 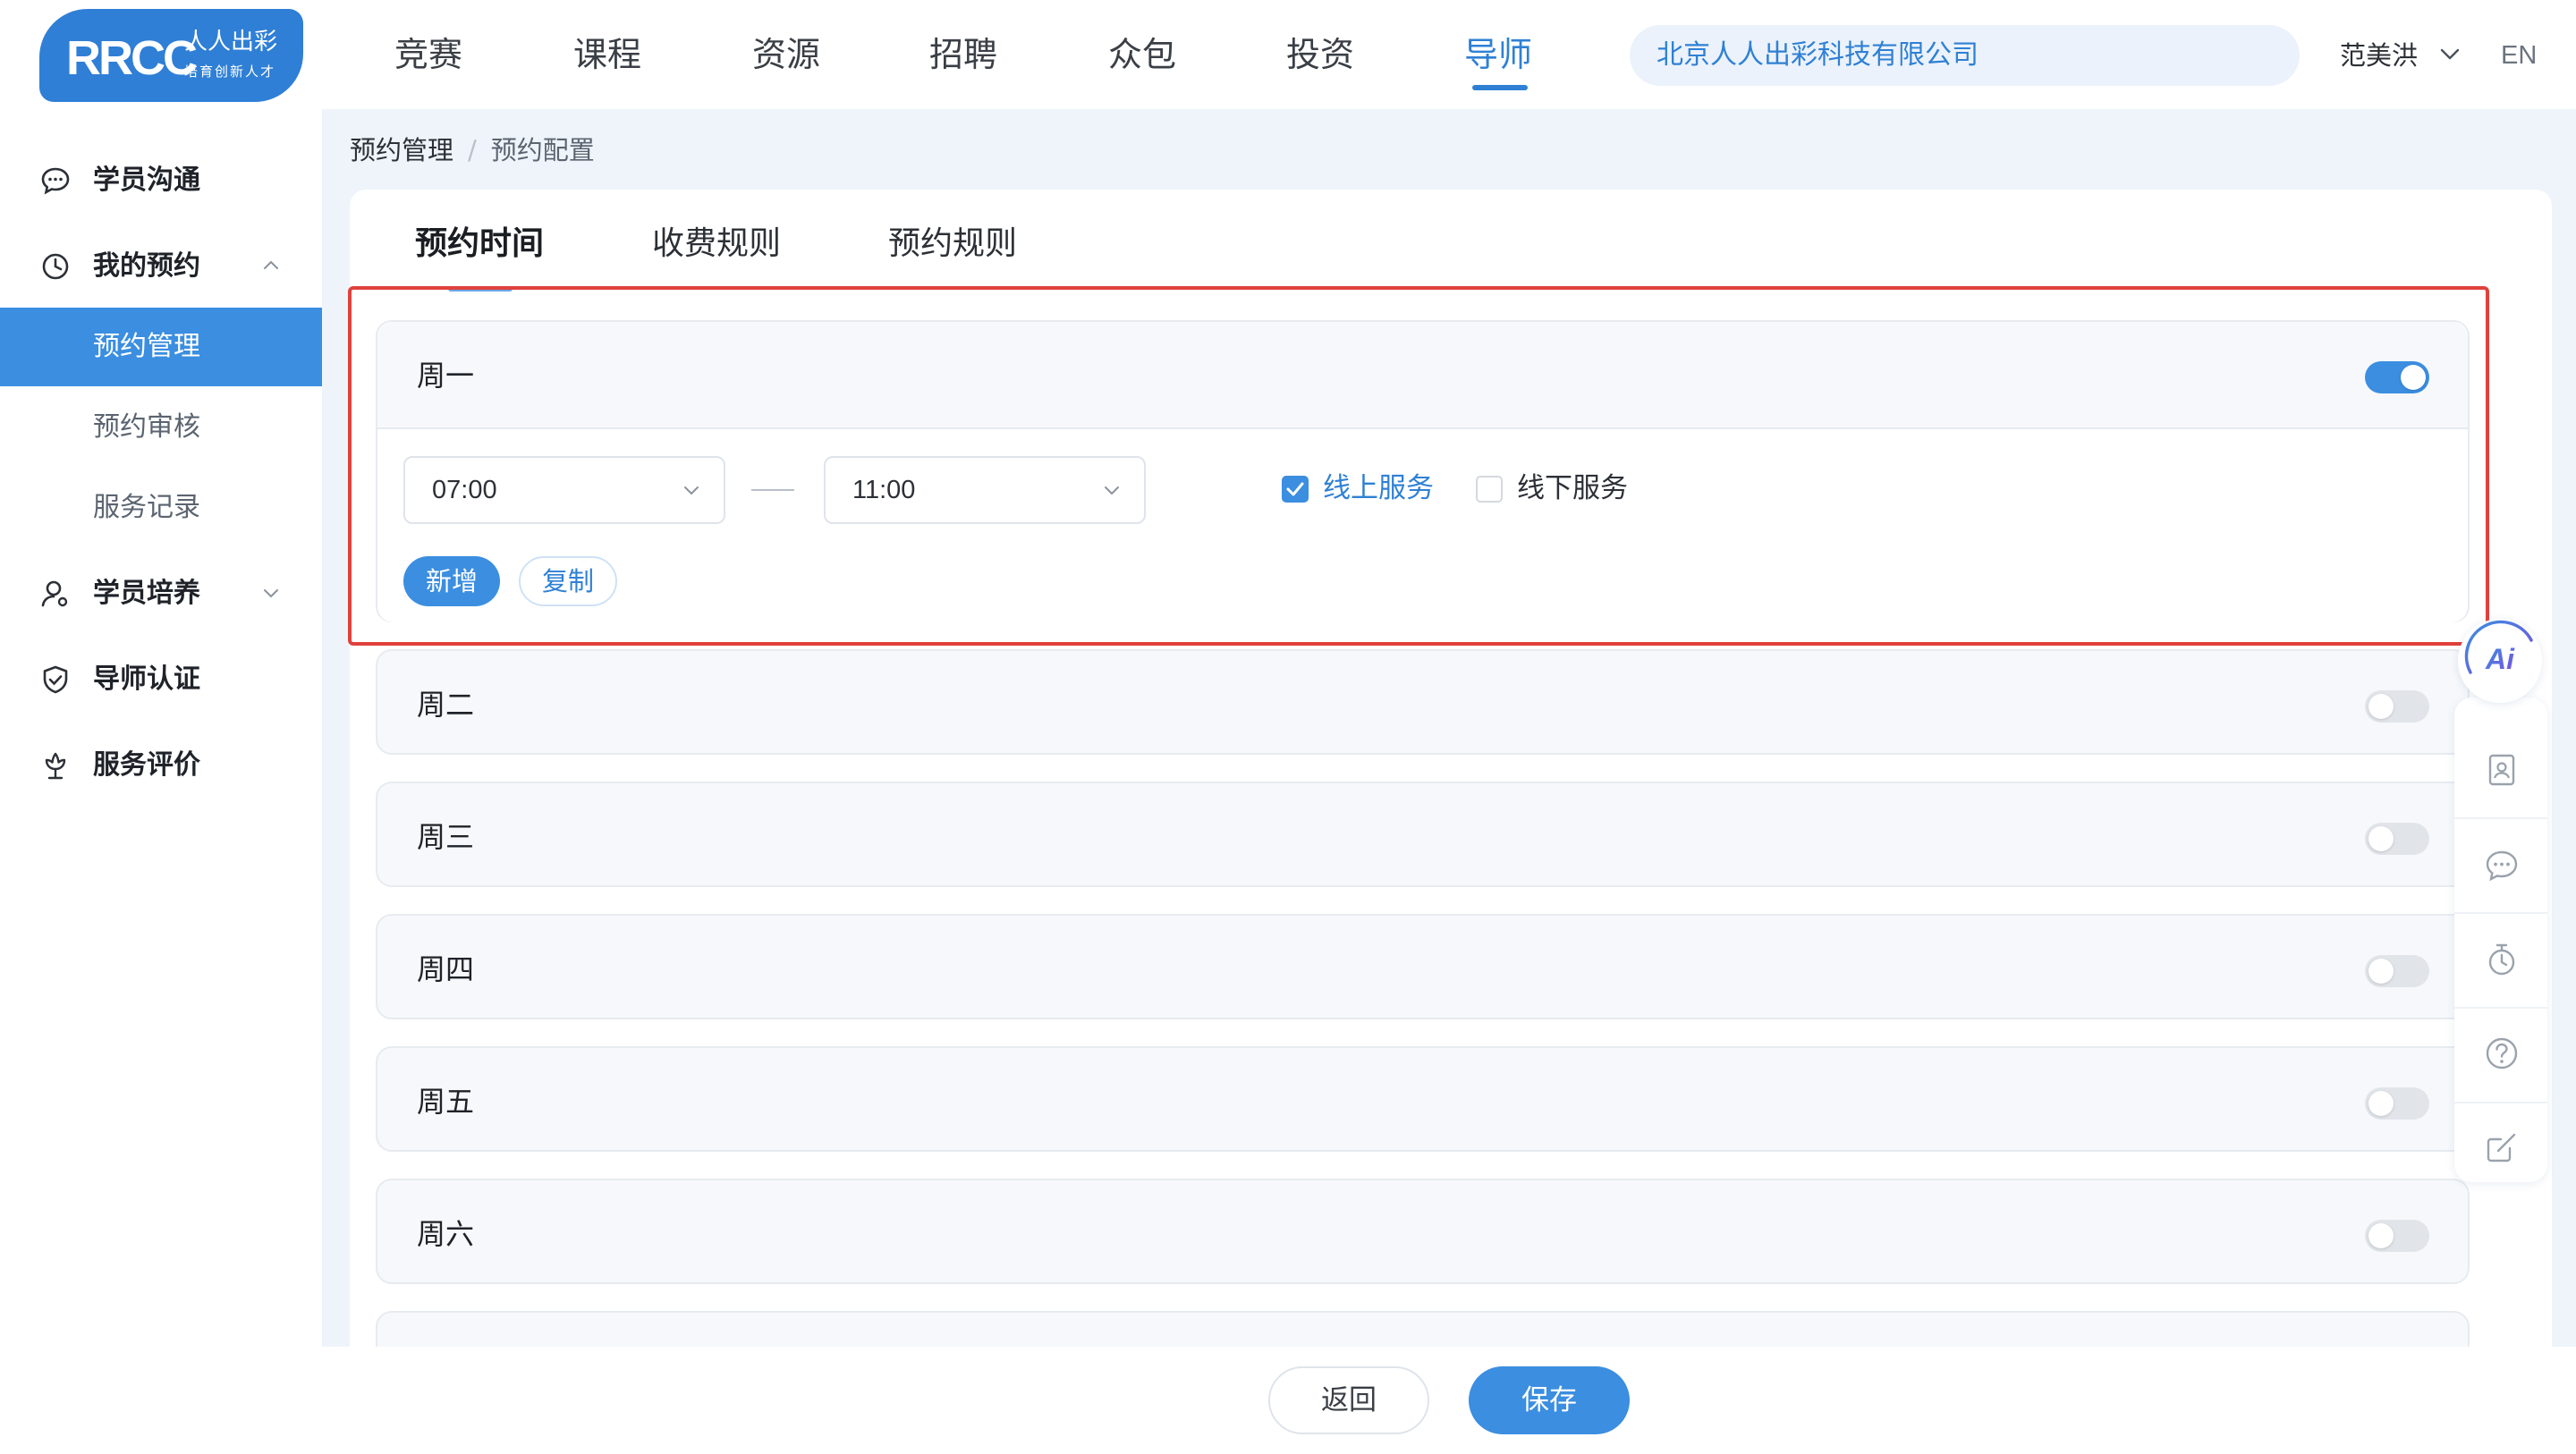 What do you see at coordinates (446, 1102) in the screenshot?
I see `day-title: 周五` at bounding box center [446, 1102].